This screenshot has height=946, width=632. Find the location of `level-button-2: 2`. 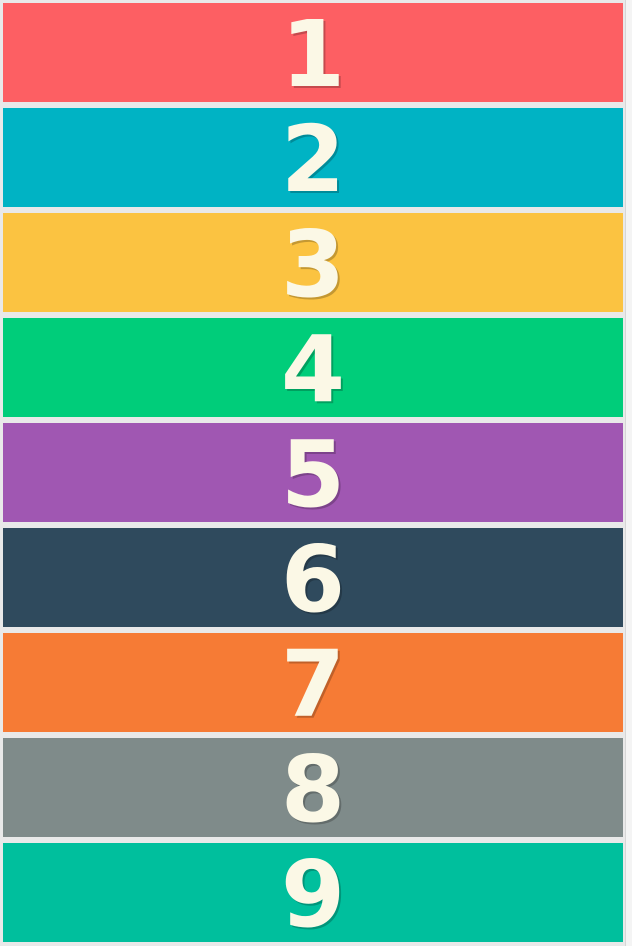

level-button-2: 2 is located at coordinates (313, 157).